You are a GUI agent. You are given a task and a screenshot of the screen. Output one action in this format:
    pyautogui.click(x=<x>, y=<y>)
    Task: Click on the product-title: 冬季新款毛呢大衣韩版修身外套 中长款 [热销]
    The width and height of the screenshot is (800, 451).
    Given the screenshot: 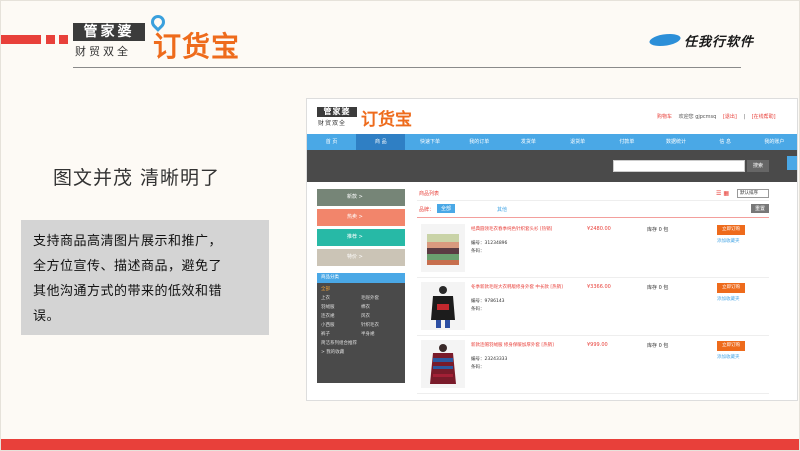 What is the action you would take?
    pyautogui.click(x=517, y=287)
    